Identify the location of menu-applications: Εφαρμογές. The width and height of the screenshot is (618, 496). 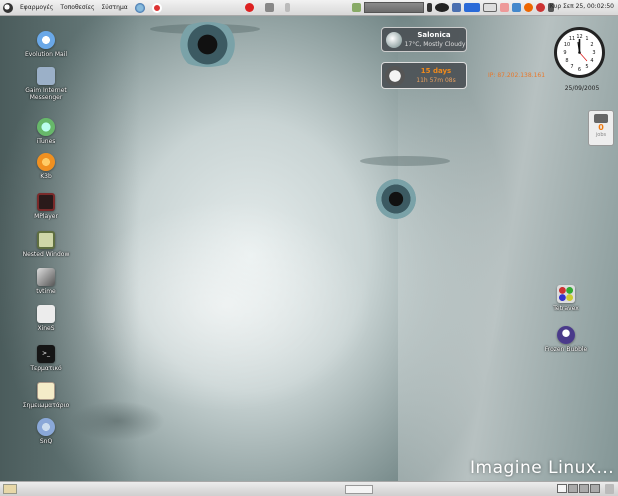
(36, 7).